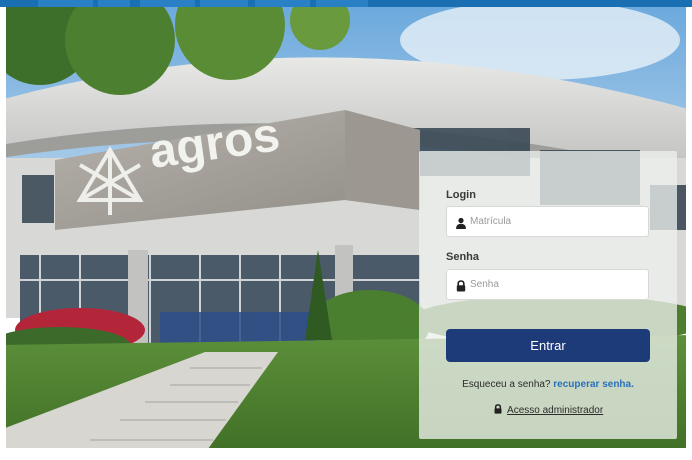 This screenshot has width=692, height=460. I want to click on login-label: Login, so click(461, 195).